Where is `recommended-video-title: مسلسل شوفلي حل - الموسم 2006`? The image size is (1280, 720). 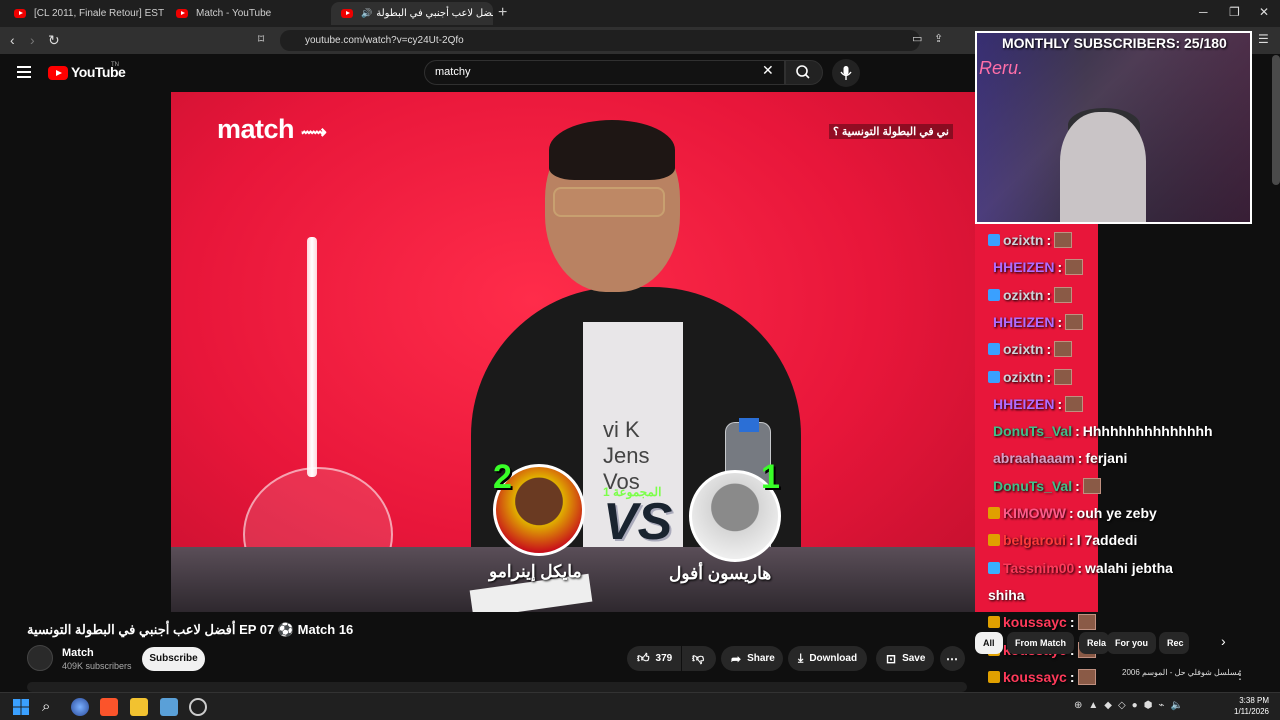 recommended-video-title: مسلسل شوفلي حل - الموسم 2006 is located at coordinates (1181, 672).